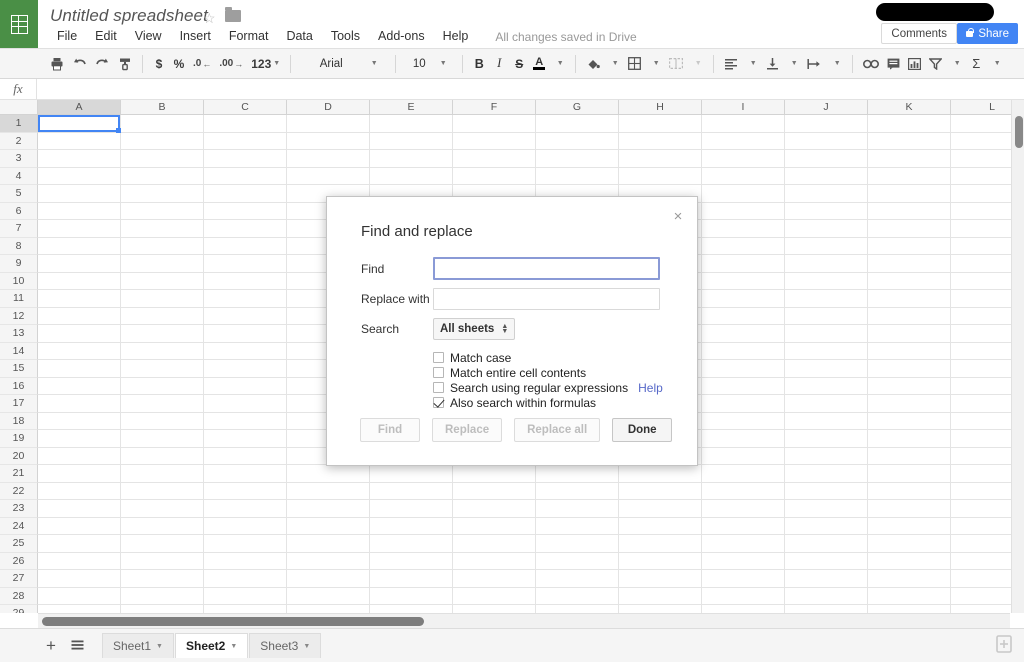 This screenshot has height=662, width=1024. Describe the element at coordinates (79, 596) in the screenshot. I see `cell-A28` at that location.